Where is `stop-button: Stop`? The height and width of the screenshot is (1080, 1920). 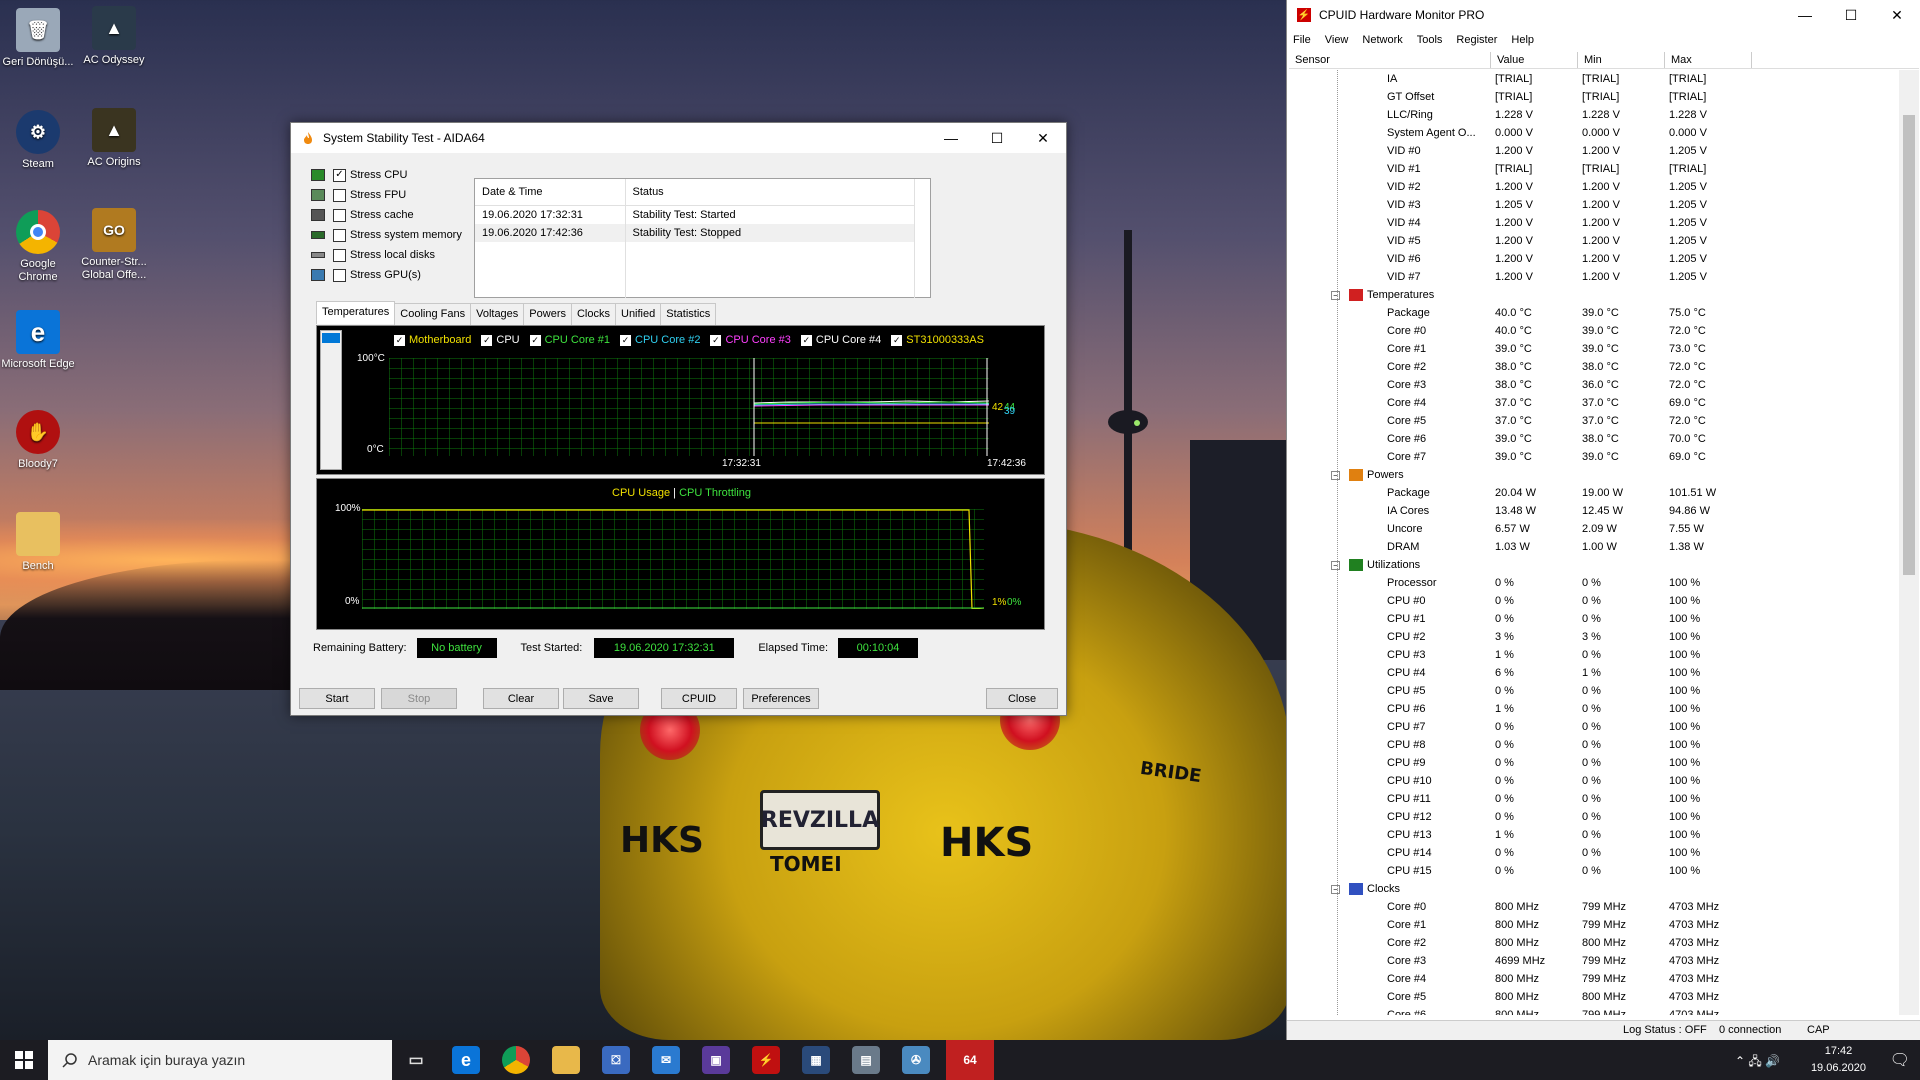
stop-button: Stop is located at coordinates (419, 698).